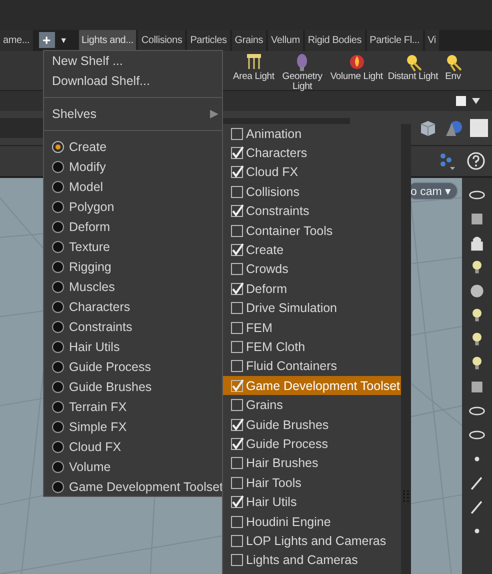  What do you see at coordinates (406, 349) in the screenshot?
I see `scrollbar` at bounding box center [406, 349].